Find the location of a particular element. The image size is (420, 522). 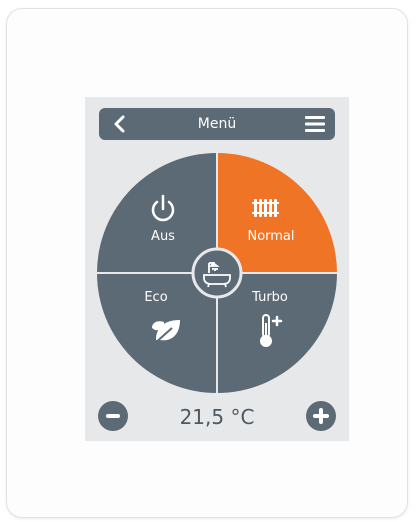

temperature-value: 21,5 °C is located at coordinates (217, 417).